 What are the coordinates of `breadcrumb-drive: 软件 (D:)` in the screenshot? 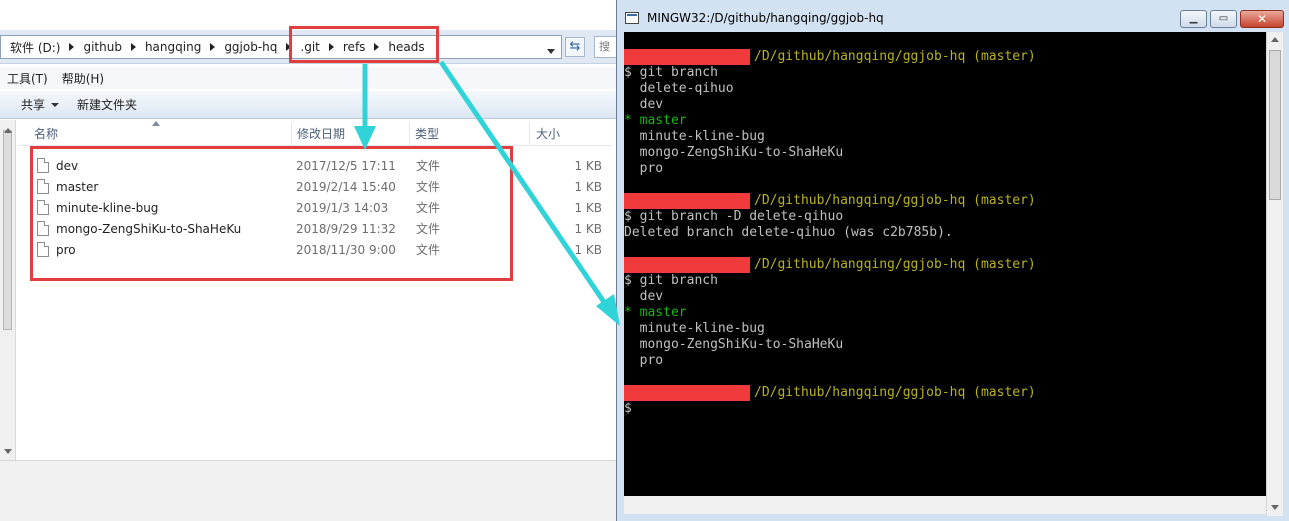 It's located at (35, 47).